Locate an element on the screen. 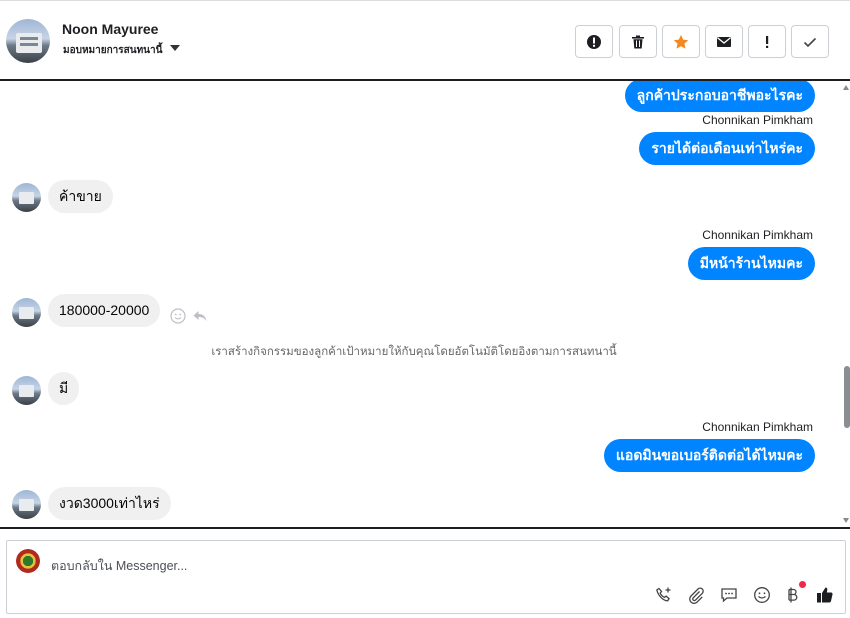  call-add-icon is located at coordinates (663, 594).